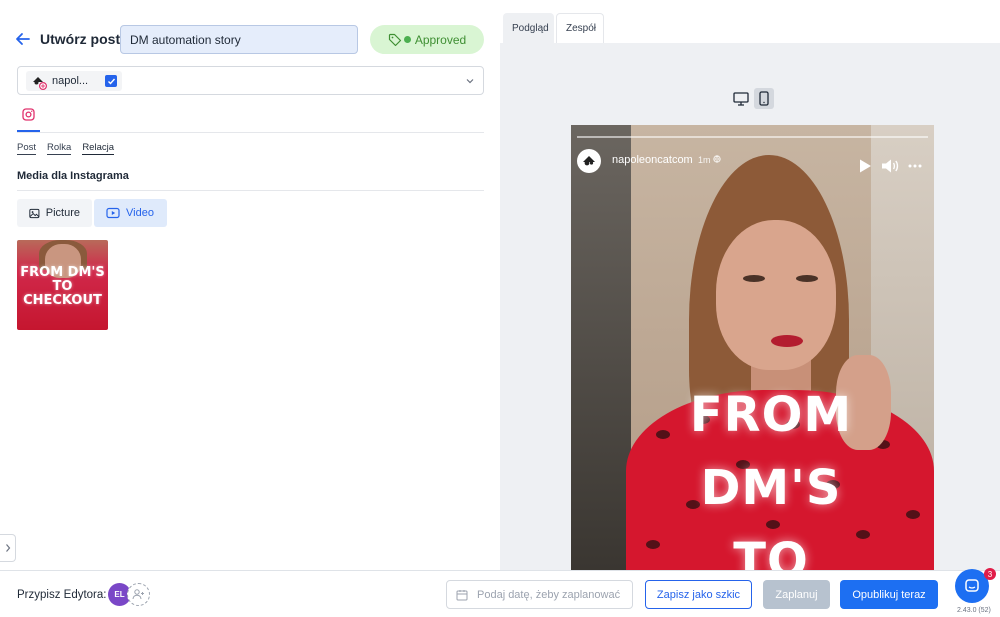  I want to click on mobile-icon, so click(764, 98).